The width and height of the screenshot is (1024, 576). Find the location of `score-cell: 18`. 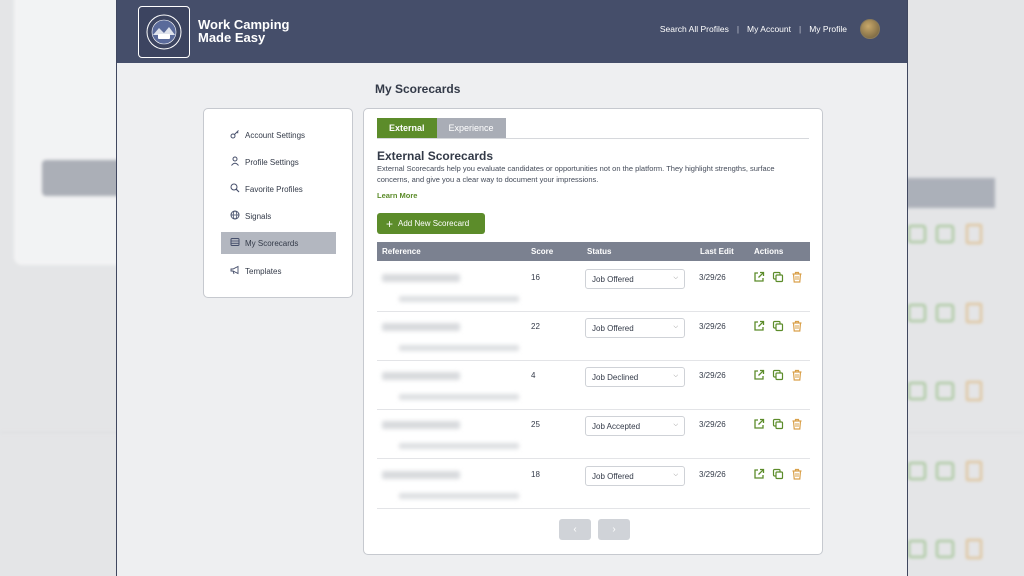

score-cell: 18 is located at coordinates (535, 474).